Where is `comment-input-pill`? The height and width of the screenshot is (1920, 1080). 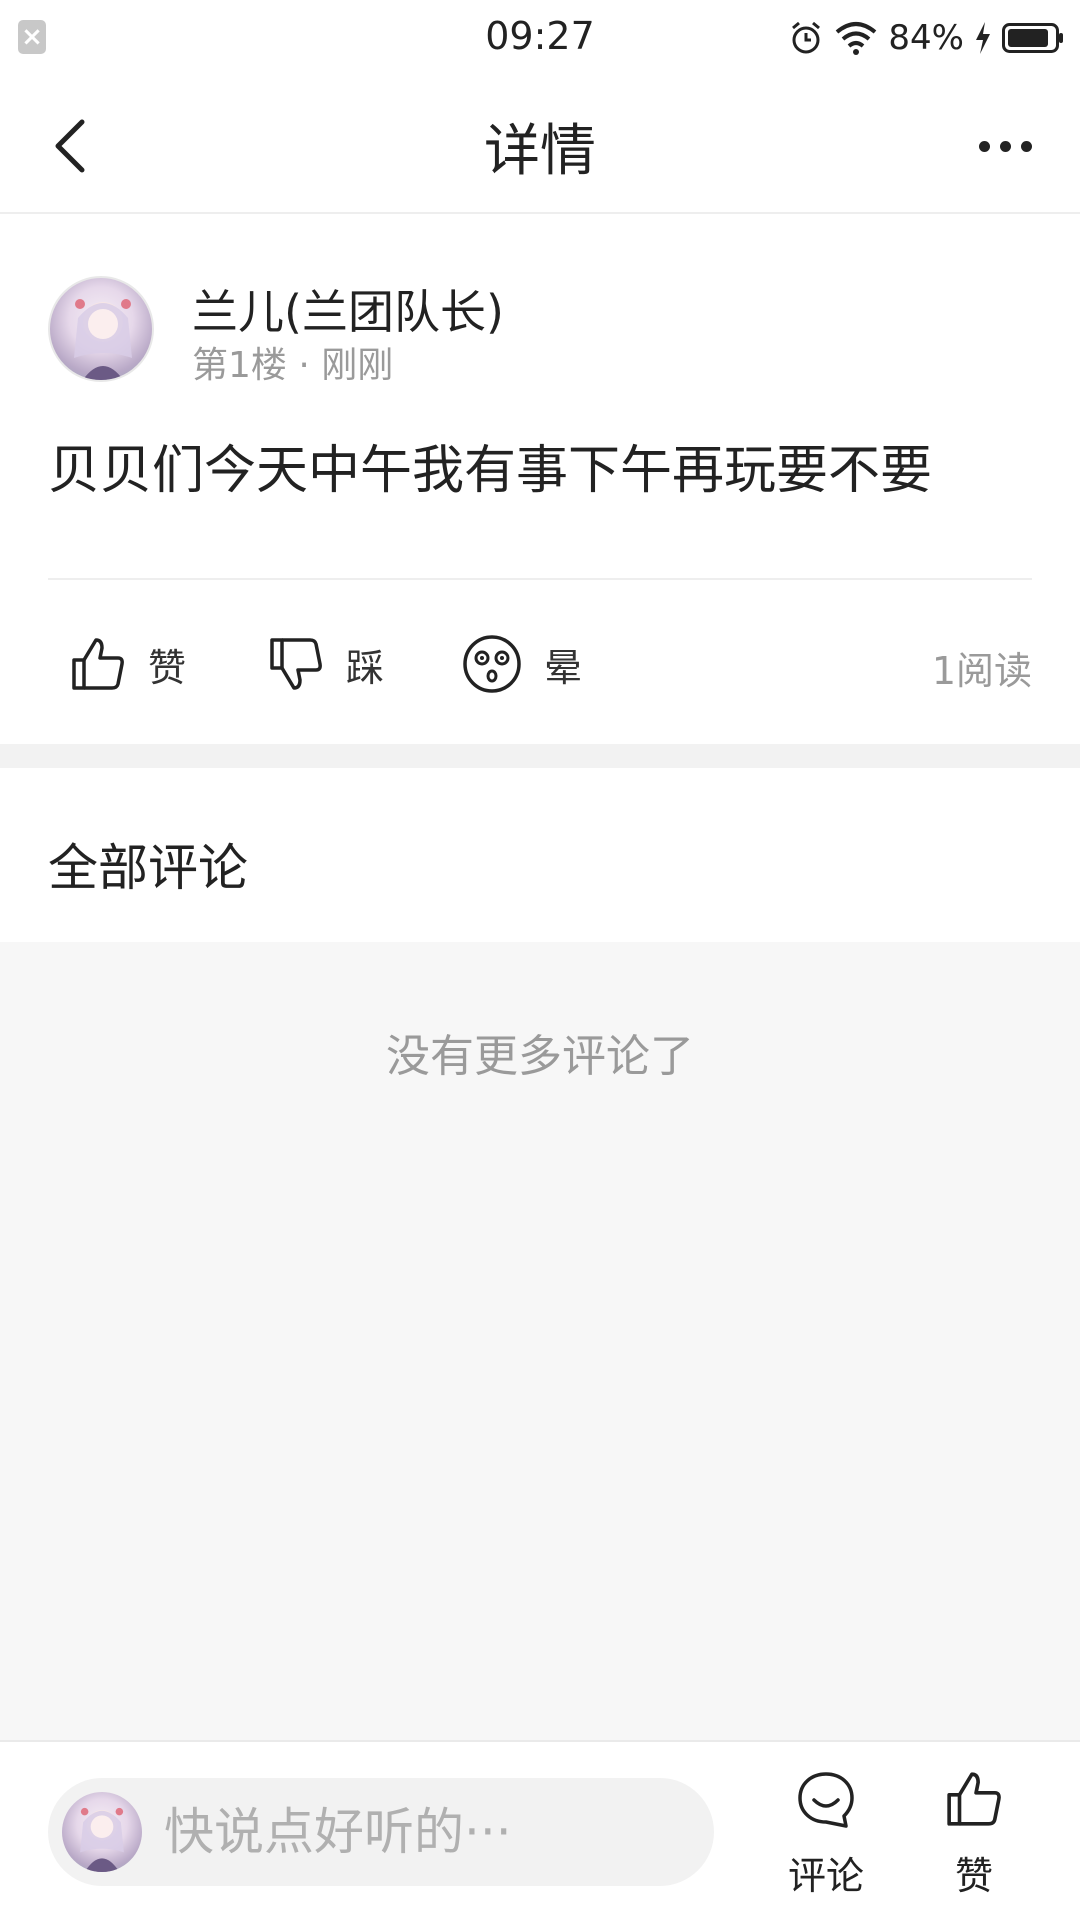 comment-input-pill is located at coordinates (381, 1832).